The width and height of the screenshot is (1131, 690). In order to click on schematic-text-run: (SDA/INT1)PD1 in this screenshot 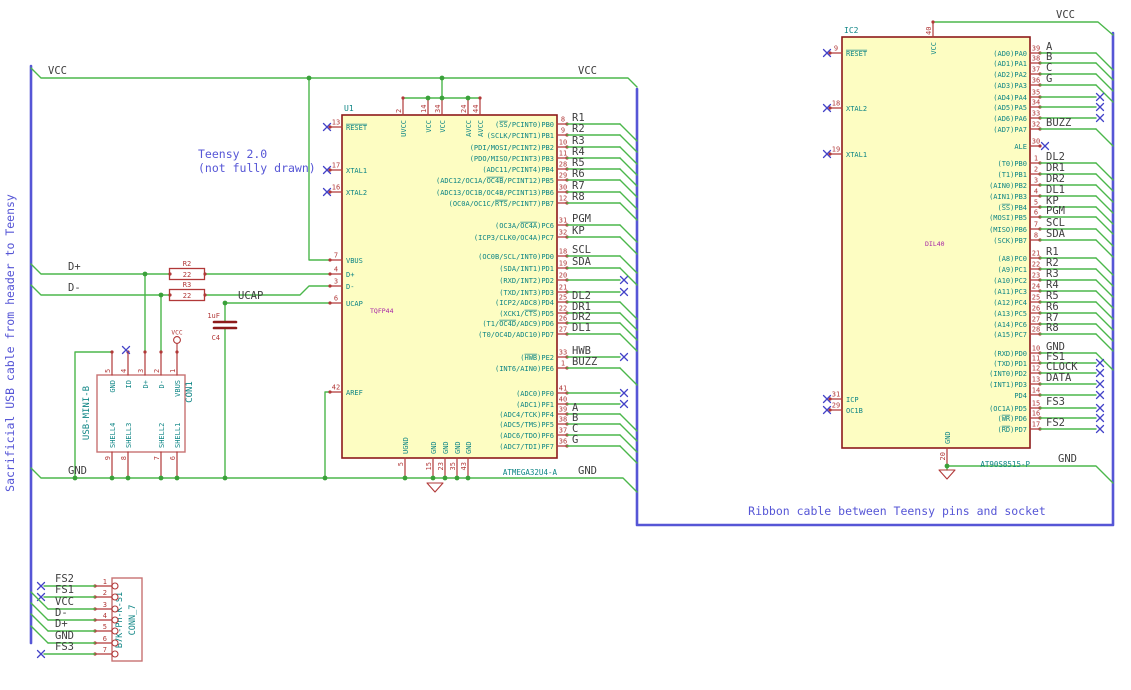, I will do `click(526, 269)`.